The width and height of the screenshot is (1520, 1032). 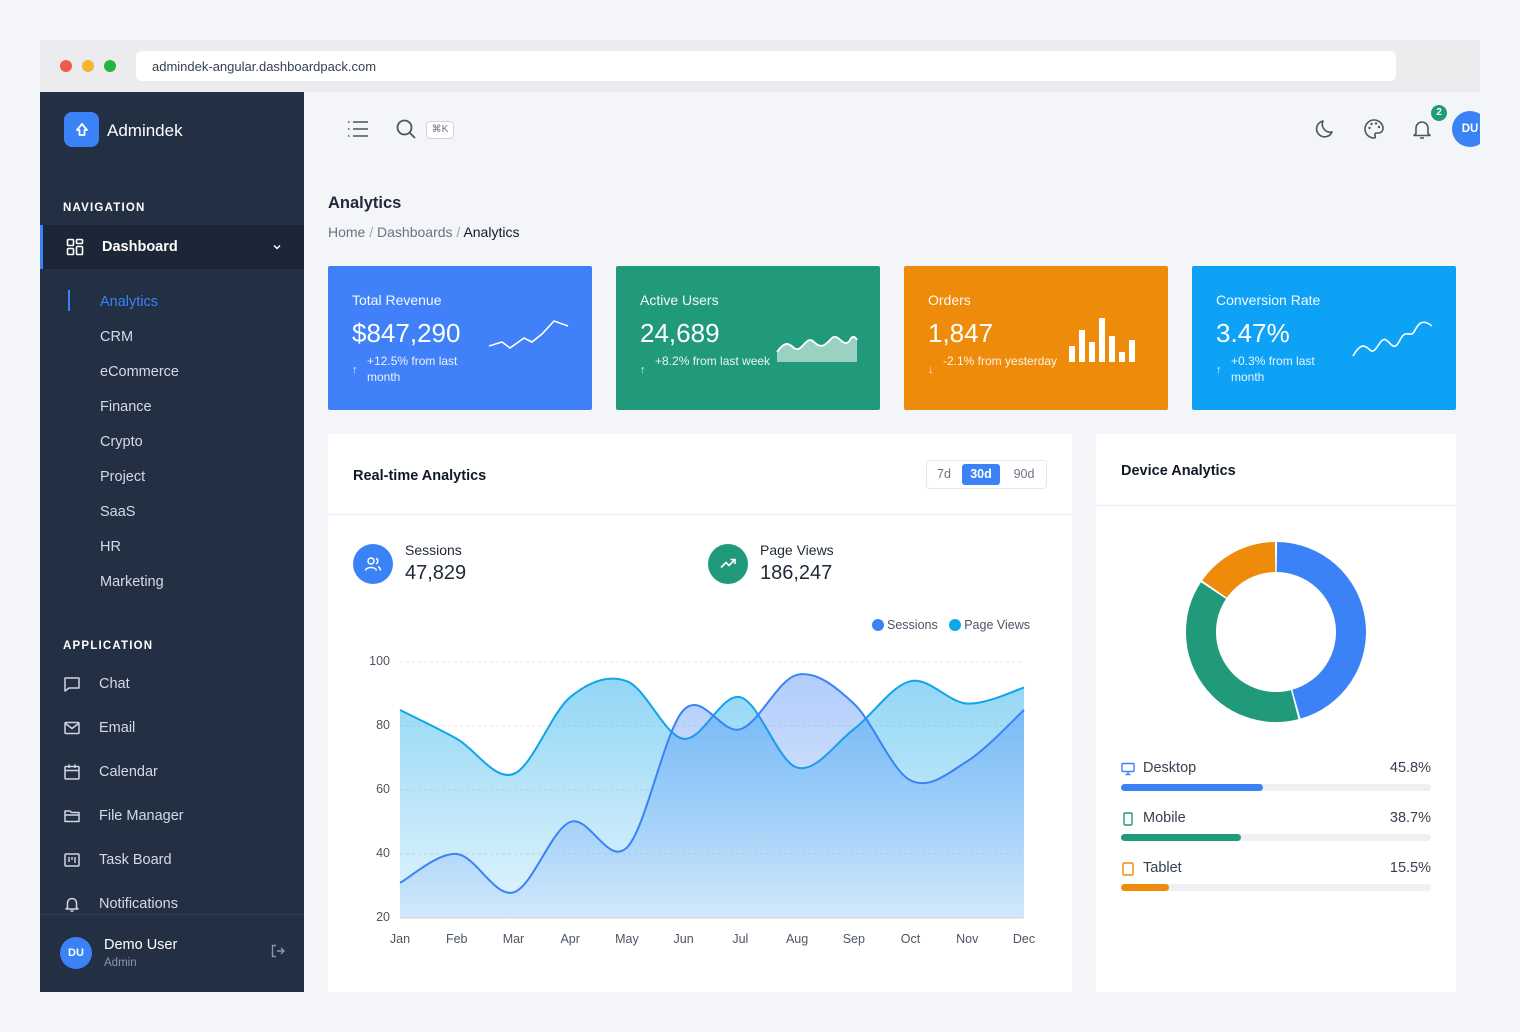 What do you see at coordinates (66, 66) in the screenshot?
I see `close-window-dot` at bounding box center [66, 66].